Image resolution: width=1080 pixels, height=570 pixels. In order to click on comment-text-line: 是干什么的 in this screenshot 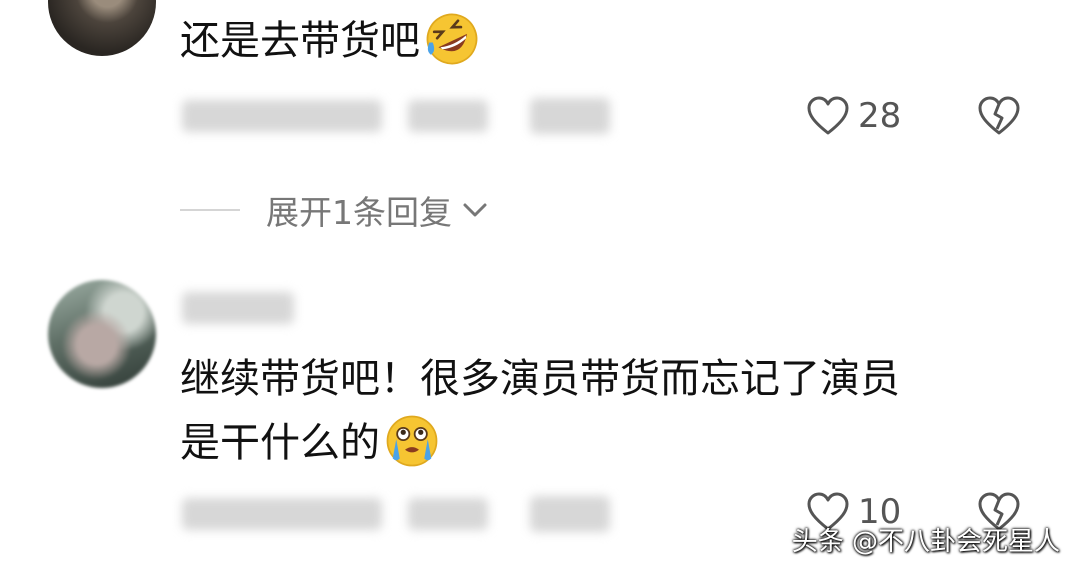, I will do `click(280, 443)`.